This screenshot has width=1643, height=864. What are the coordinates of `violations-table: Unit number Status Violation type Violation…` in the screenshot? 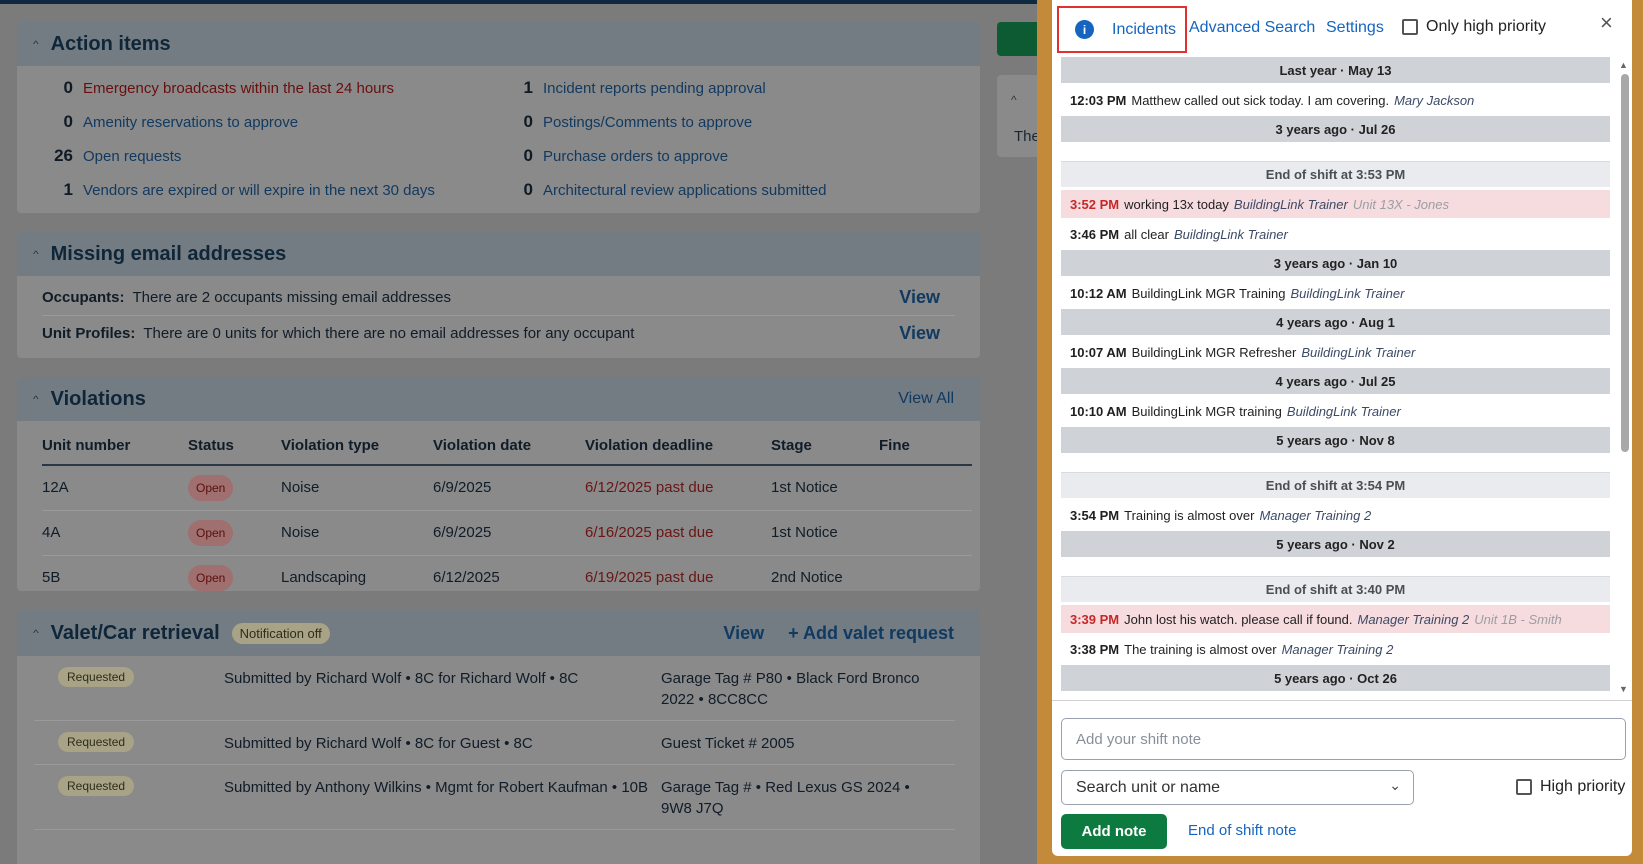 It's located at (507, 509).